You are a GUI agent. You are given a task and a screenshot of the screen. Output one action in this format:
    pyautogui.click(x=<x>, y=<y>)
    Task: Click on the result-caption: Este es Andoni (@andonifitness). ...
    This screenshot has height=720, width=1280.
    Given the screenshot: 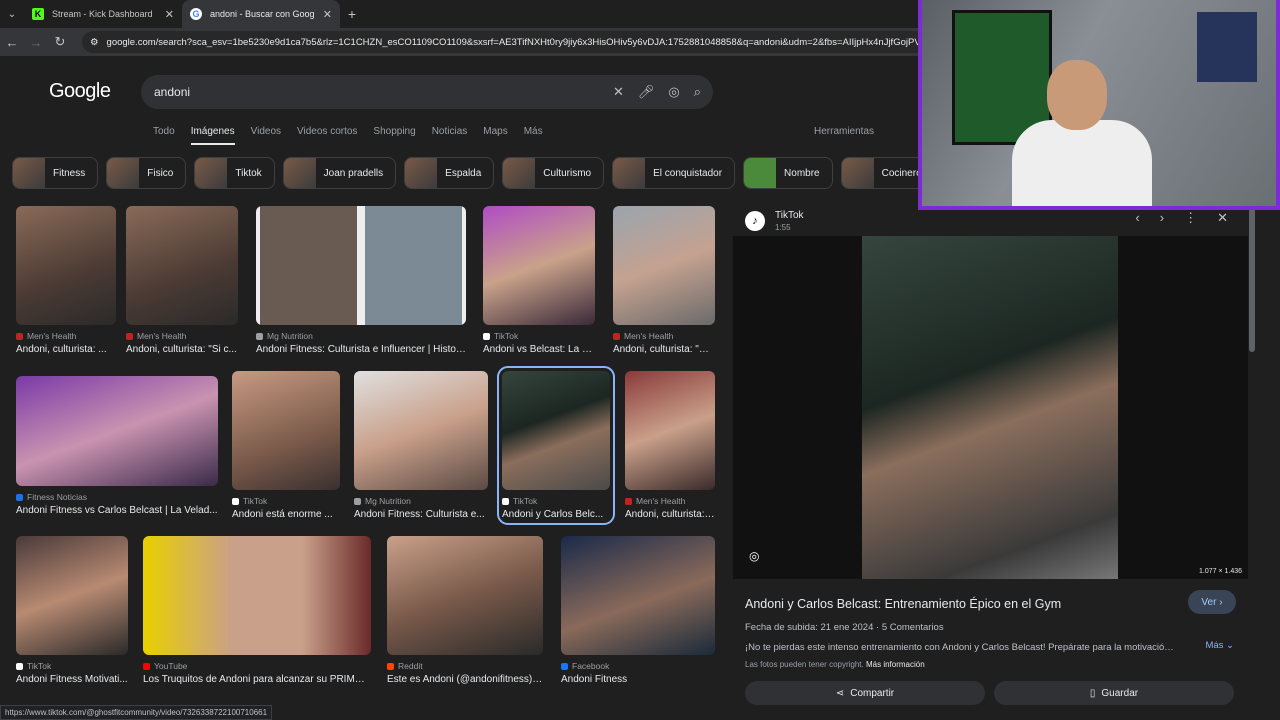 What is the action you would take?
    pyautogui.click(x=465, y=679)
    